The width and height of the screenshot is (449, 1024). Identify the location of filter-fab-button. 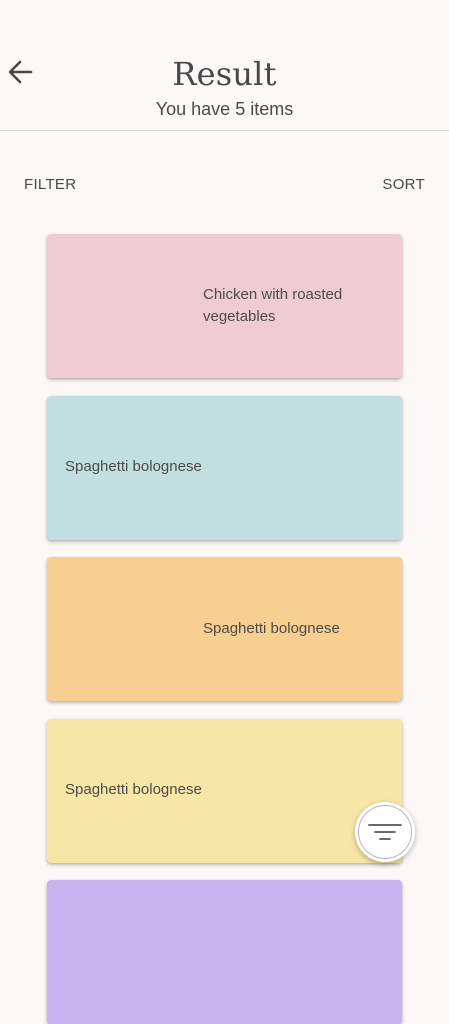
(385, 832).